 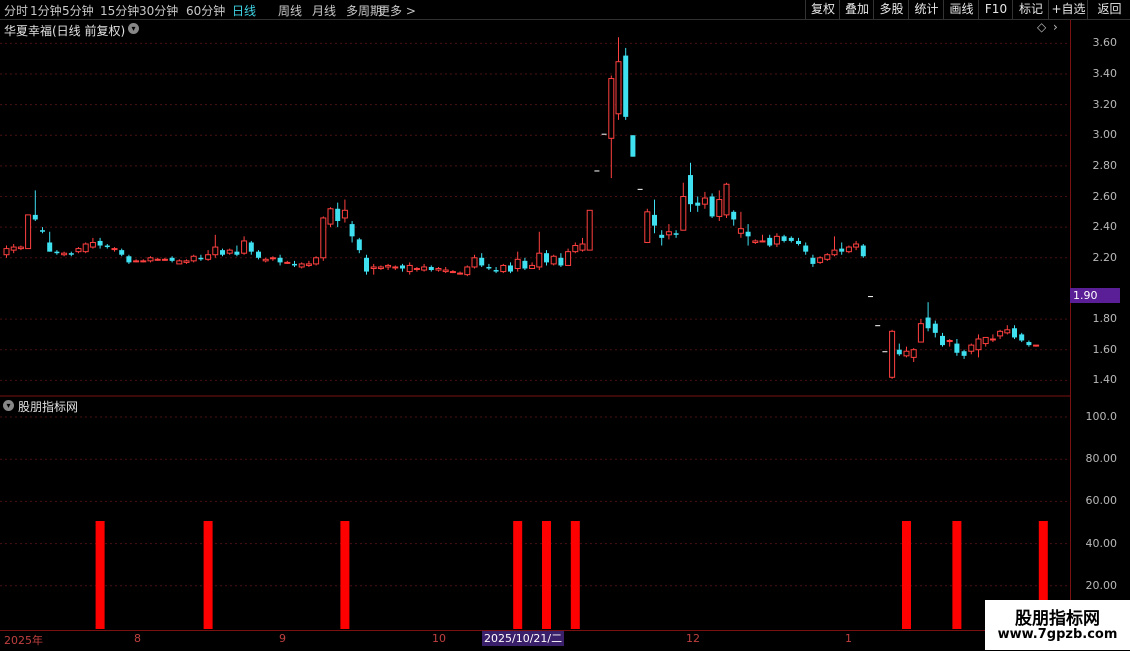 What do you see at coordinates (1105, 165) in the screenshot?
I see `price-tick-label: 2.80` at bounding box center [1105, 165].